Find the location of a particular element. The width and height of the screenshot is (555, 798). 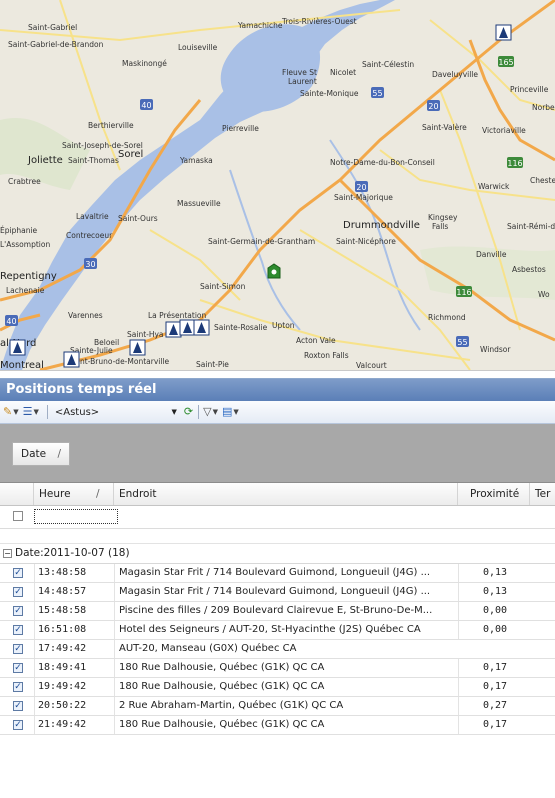

list-icon: ☰ is located at coordinates (28, 412).